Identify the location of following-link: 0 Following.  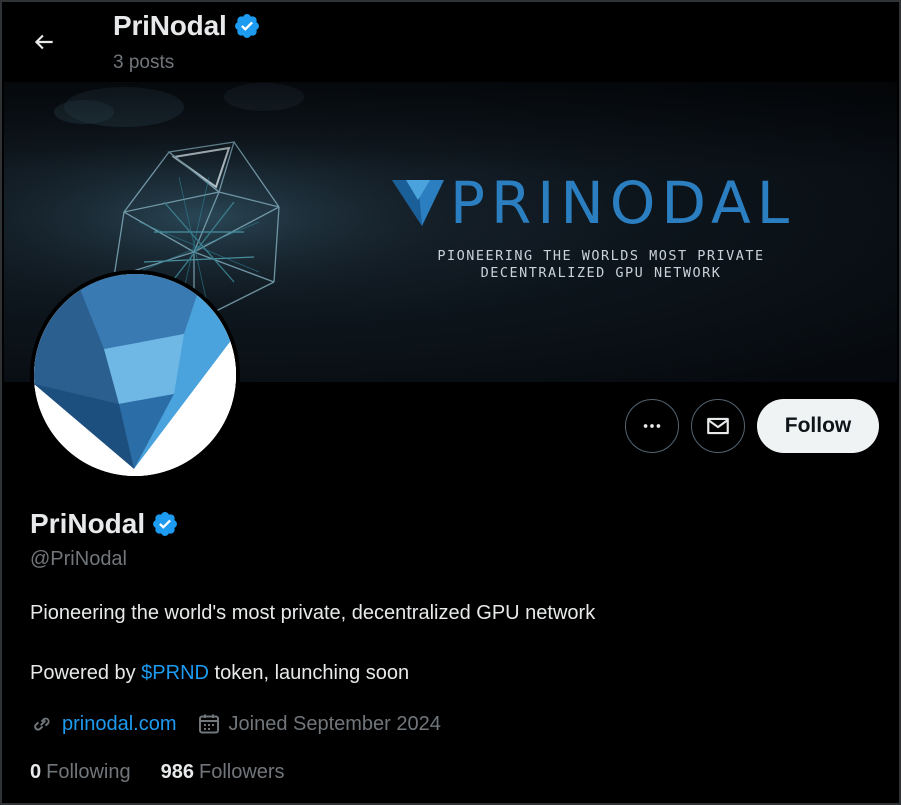
(80, 772).